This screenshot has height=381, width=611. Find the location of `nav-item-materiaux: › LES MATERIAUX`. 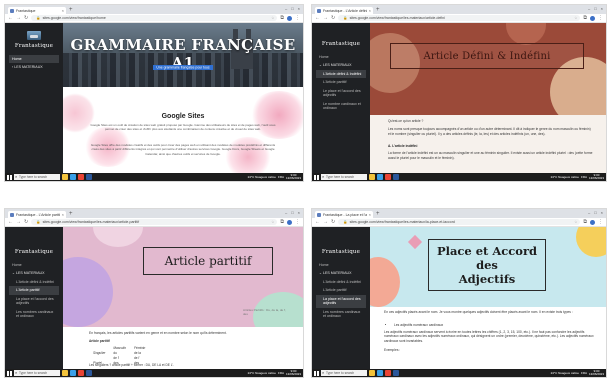

nav-item-materiaux: › LES MATERIAUX is located at coordinates (34, 67).